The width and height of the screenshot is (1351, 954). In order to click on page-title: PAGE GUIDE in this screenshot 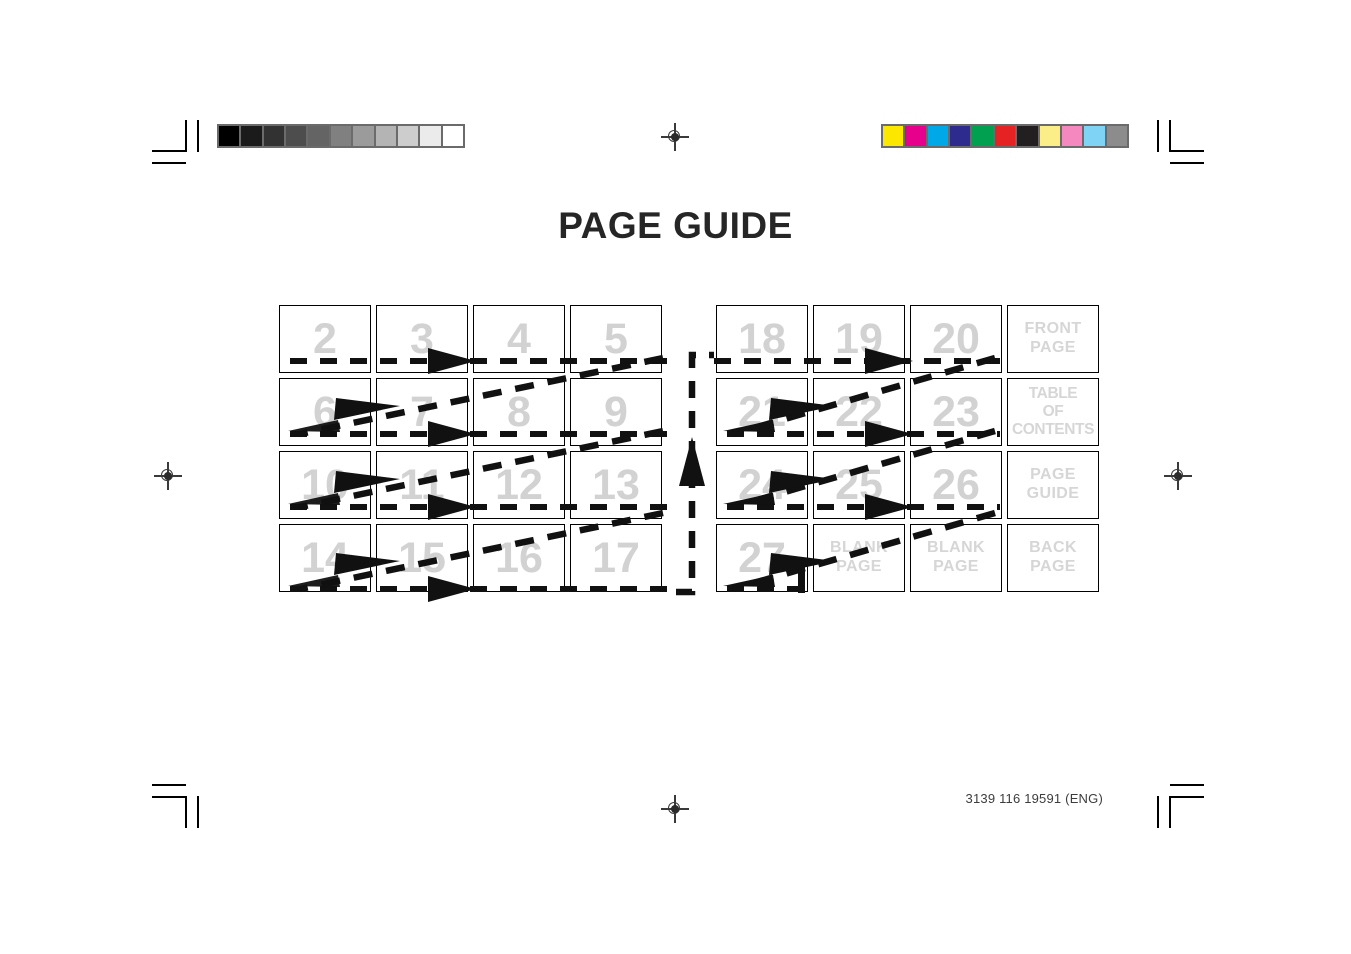, I will do `click(675, 225)`.